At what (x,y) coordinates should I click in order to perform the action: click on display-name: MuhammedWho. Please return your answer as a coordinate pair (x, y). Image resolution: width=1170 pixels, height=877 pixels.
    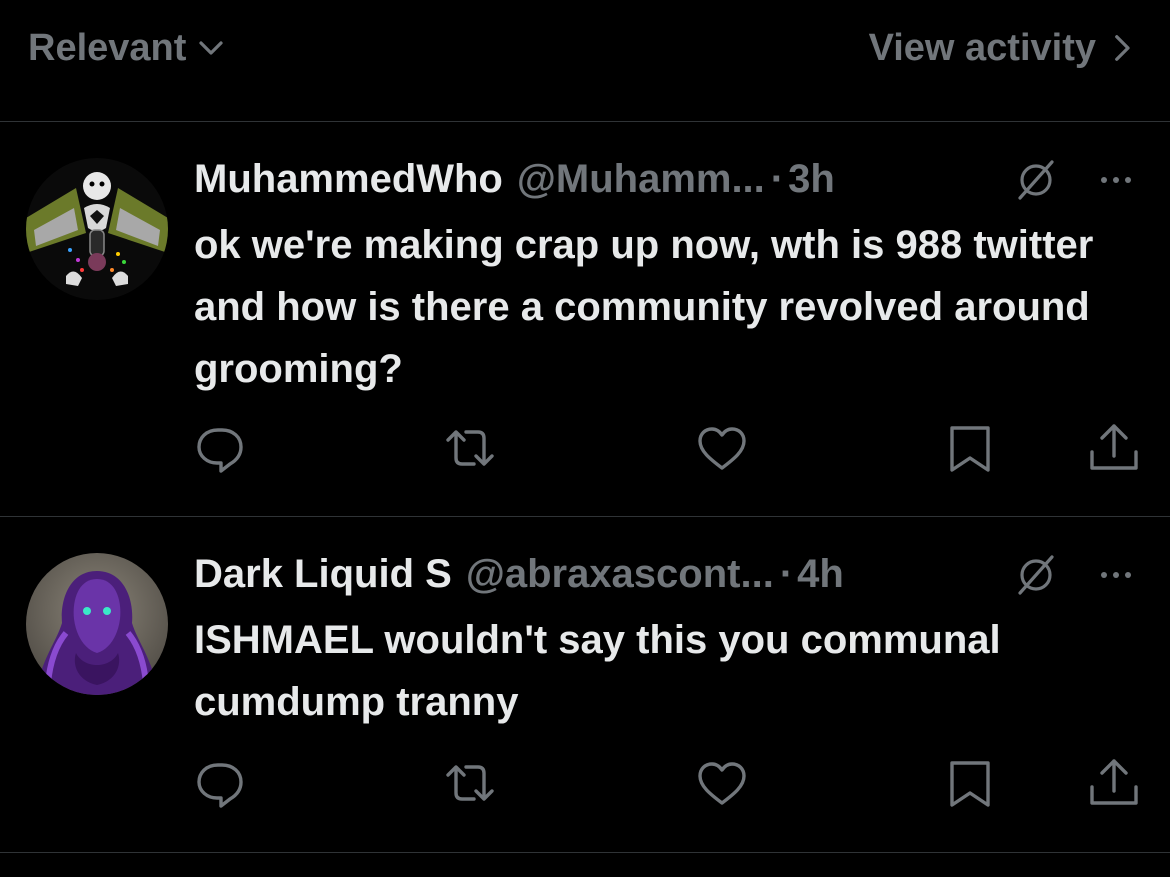
    Looking at the image, I should click on (348, 179).